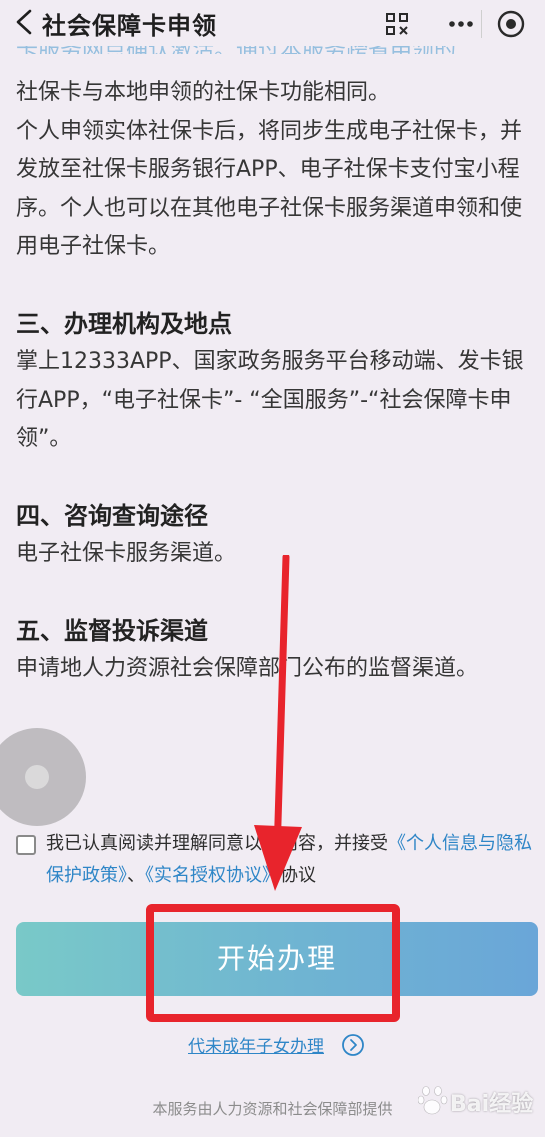  Describe the element at coordinates (217, 843) in the screenshot. I see `agreement-text-before: 我已认真阅读并理解同意以上内容，并接受` at that location.